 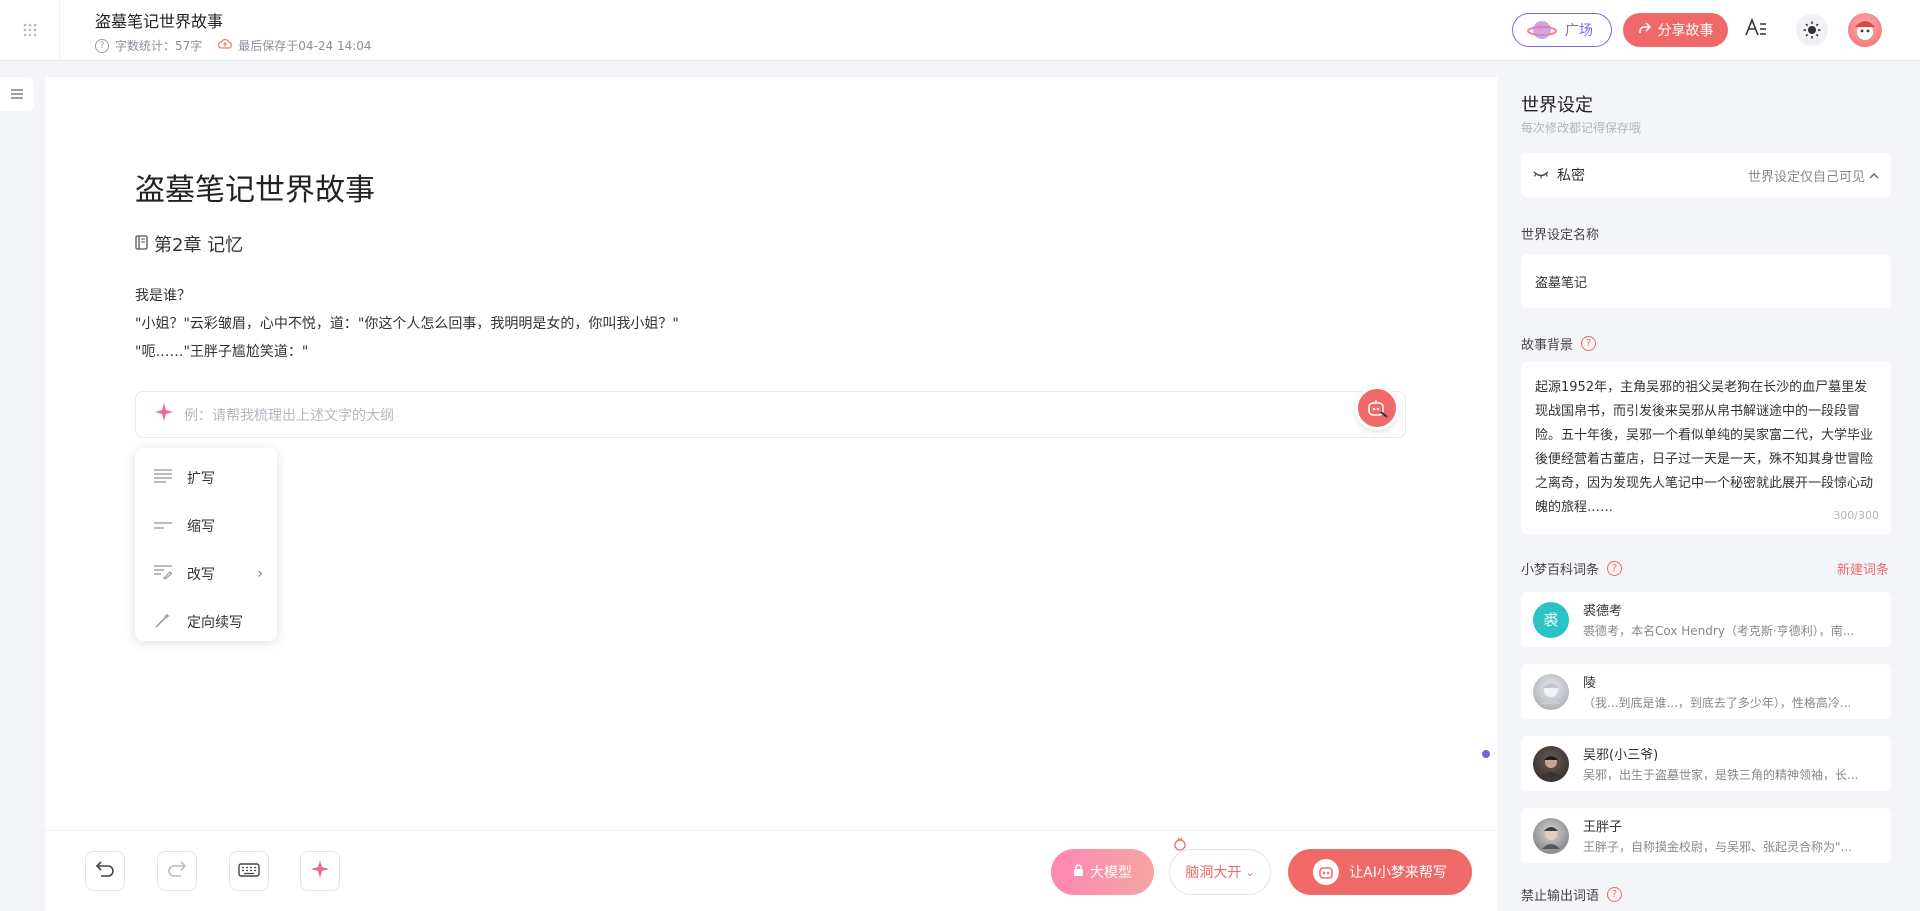 What do you see at coordinates (163, 574) in the screenshot?
I see `rewrite-icon` at bounding box center [163, 574].